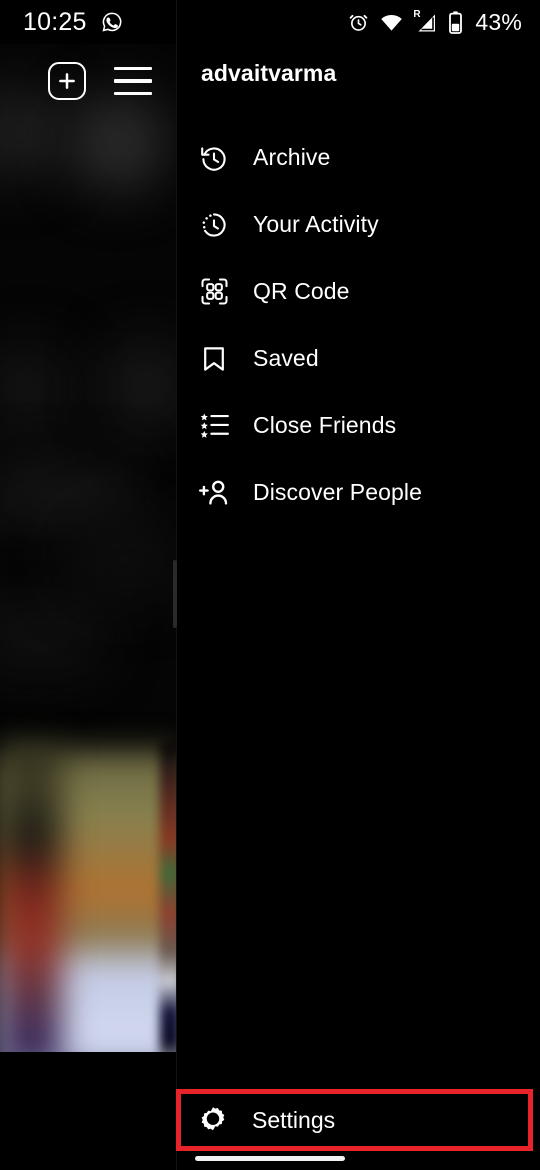  What do you see at coordinates (88, 81) in the screenshot?
I see `feed-header-actions` at bounding box center [88, 81].